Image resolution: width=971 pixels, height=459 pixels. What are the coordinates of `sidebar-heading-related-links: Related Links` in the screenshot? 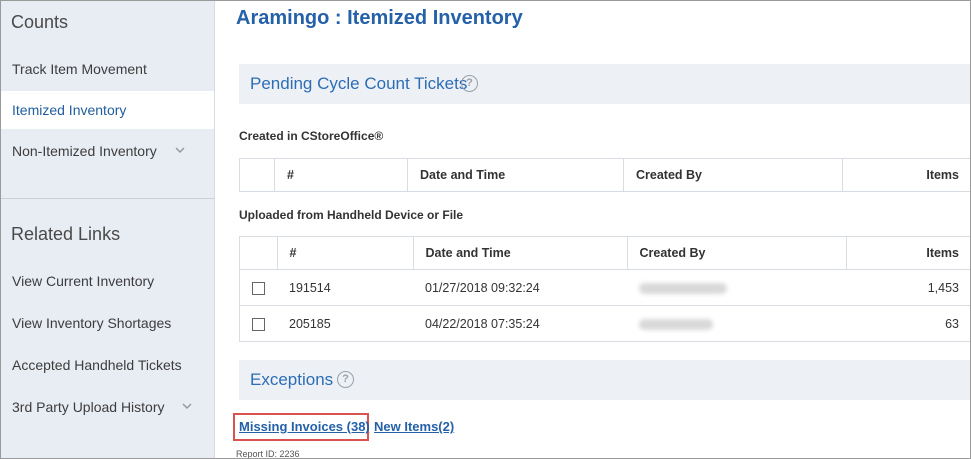 It's located at (66, 234).